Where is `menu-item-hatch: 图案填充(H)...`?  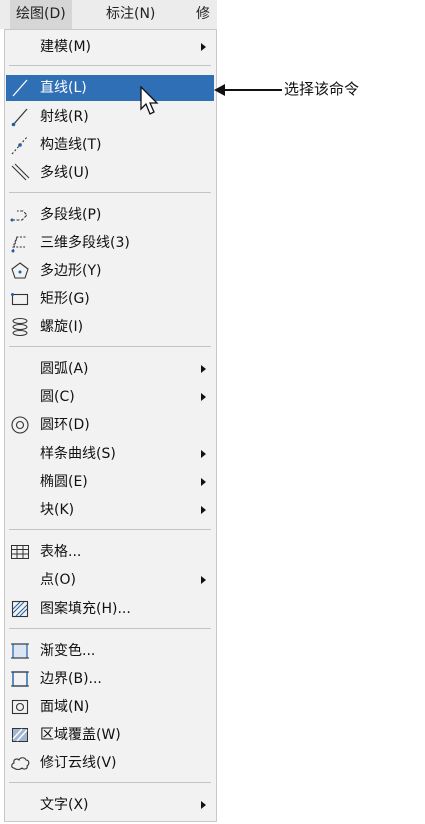
menu-item-hatch: 图案填充(H)... is located at coordinates (110, 609).